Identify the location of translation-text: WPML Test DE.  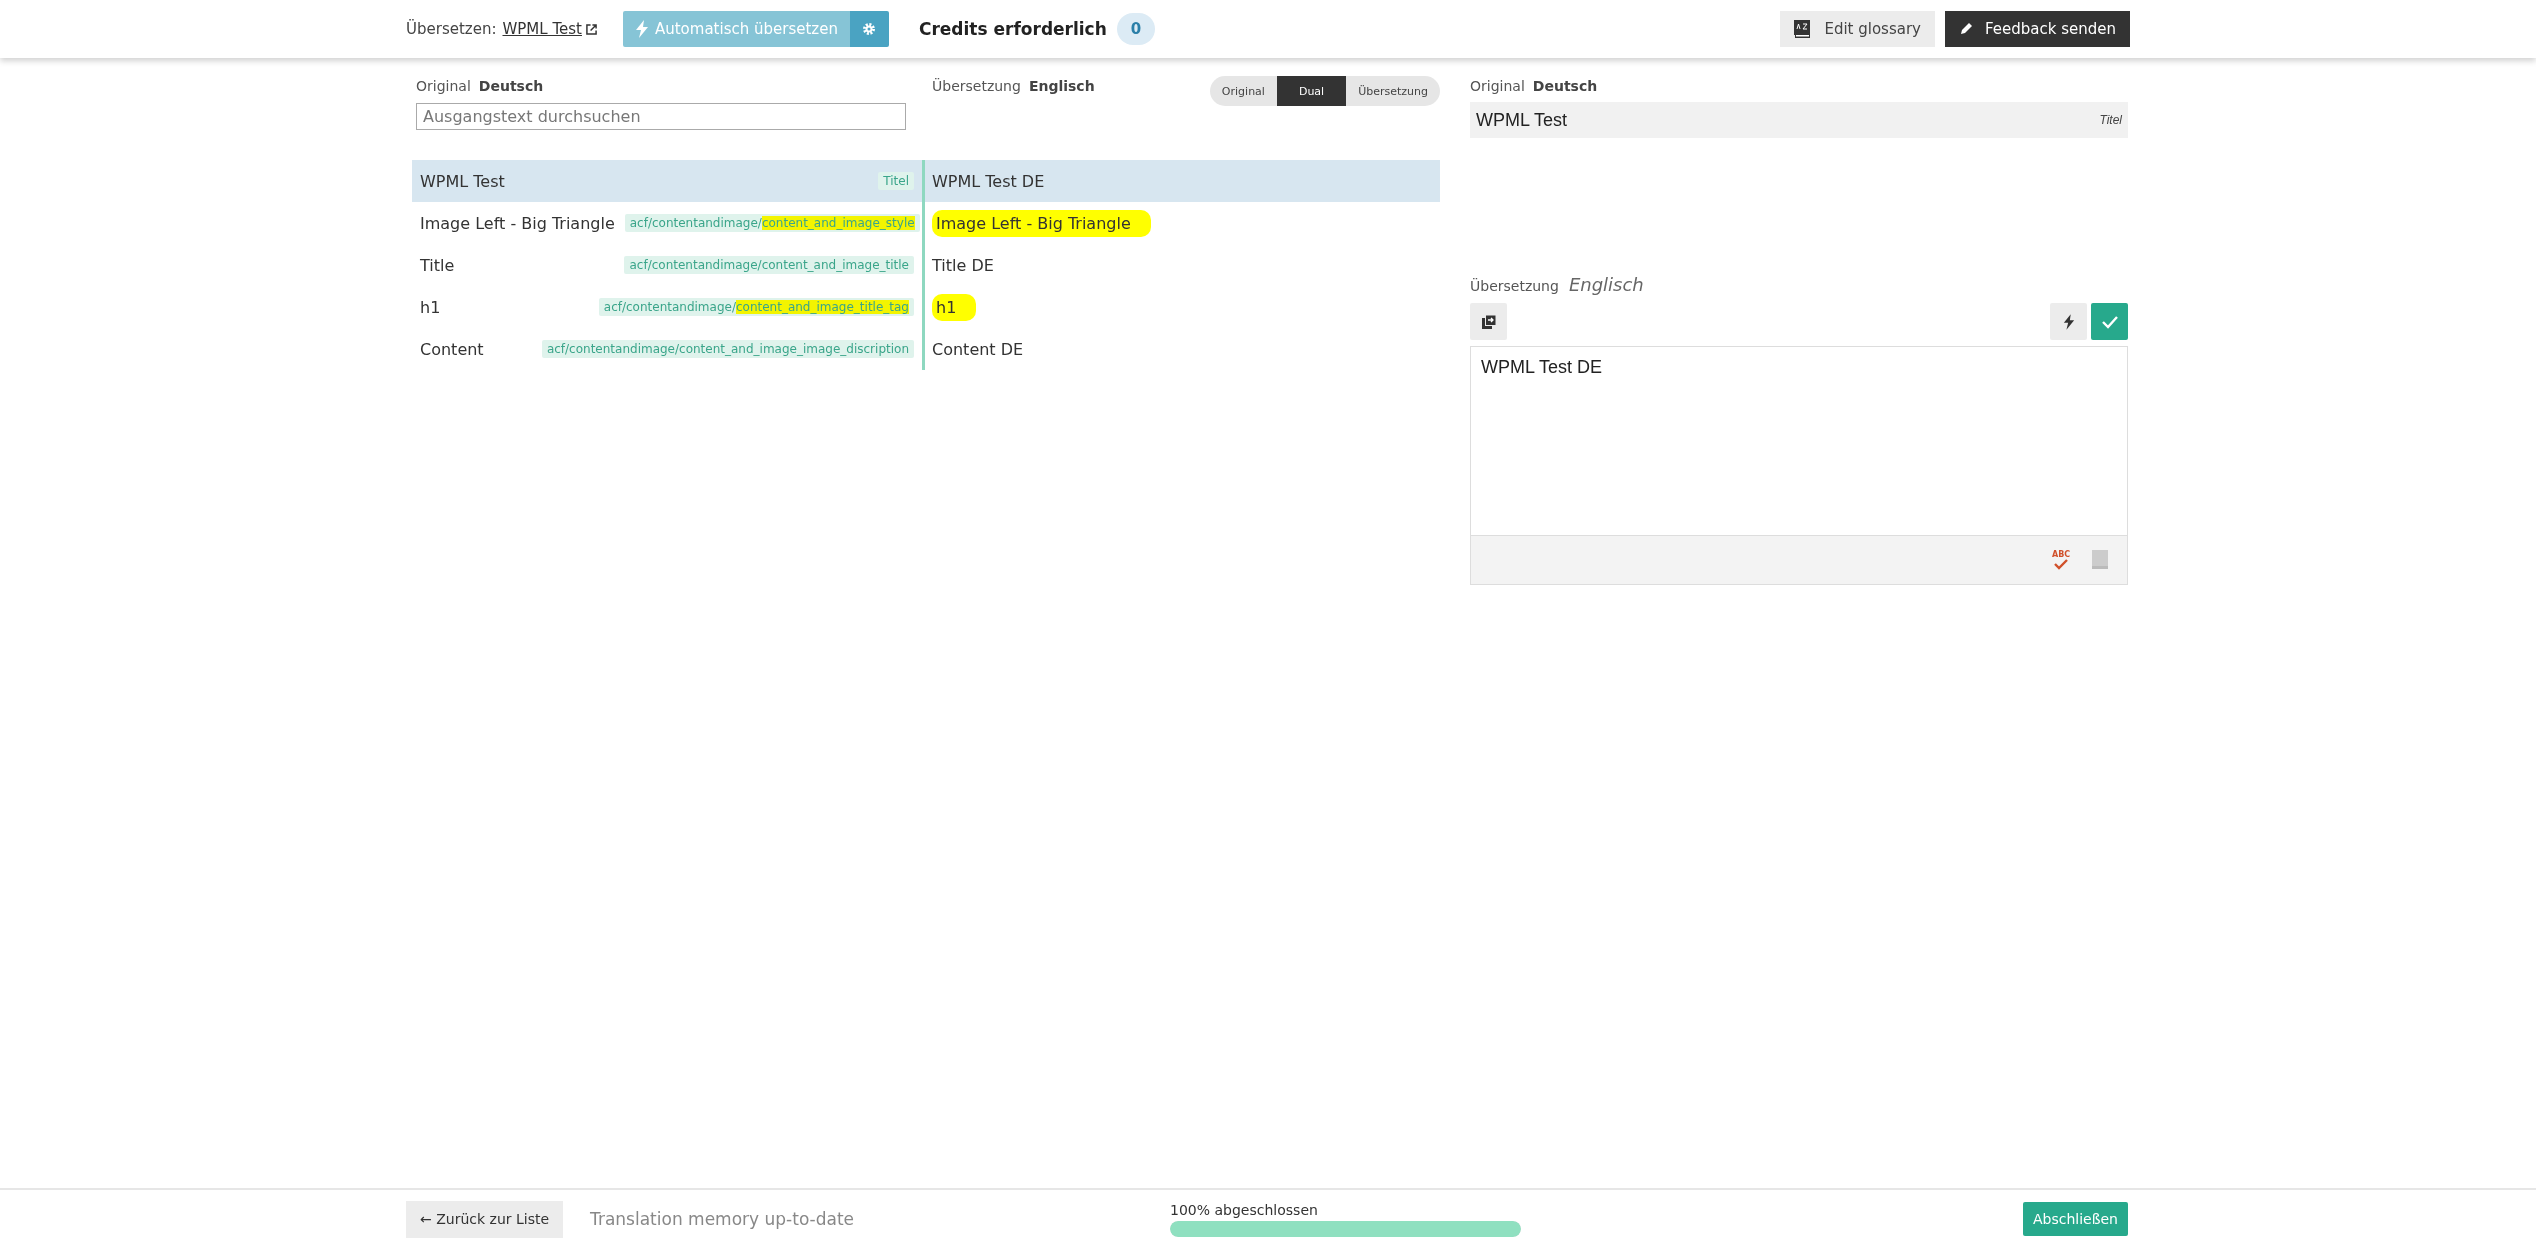
(989, 181).